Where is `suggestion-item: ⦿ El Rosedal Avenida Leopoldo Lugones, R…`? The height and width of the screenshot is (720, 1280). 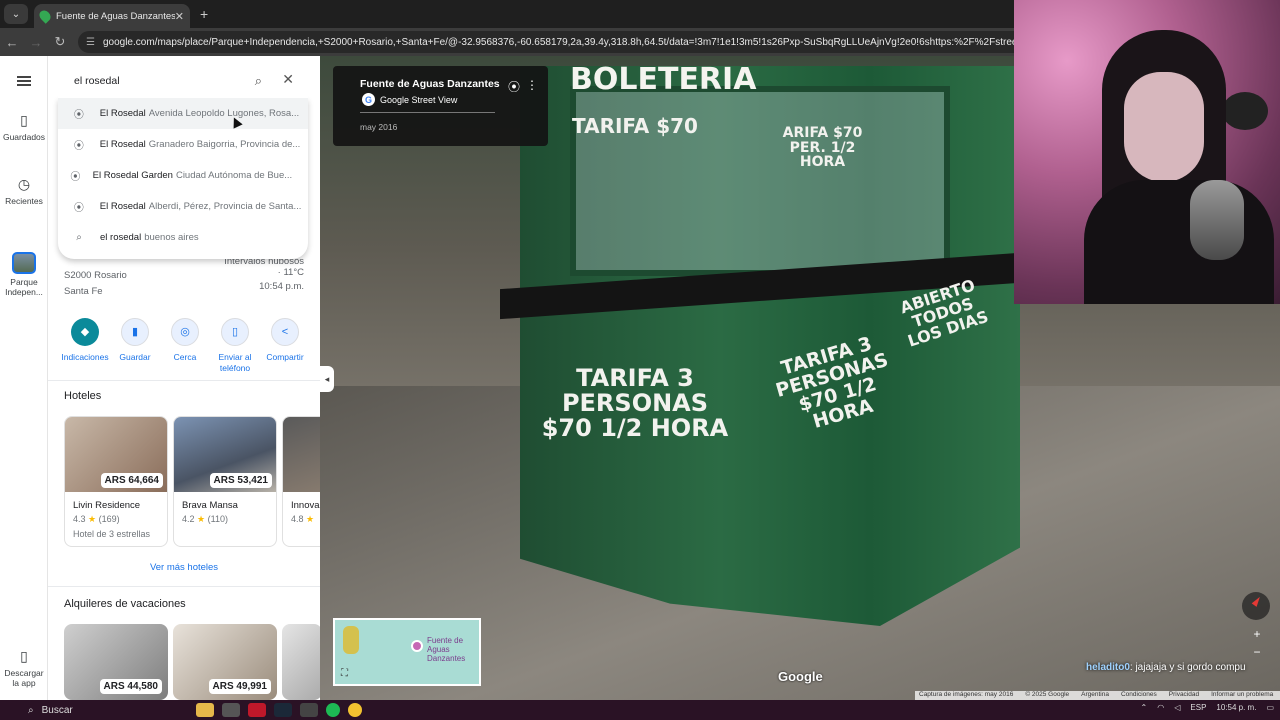
suggestion-item: ⦿ El Rosedal Avenida Leopoldo Lugones, R… is located at coordinates (183, 113).